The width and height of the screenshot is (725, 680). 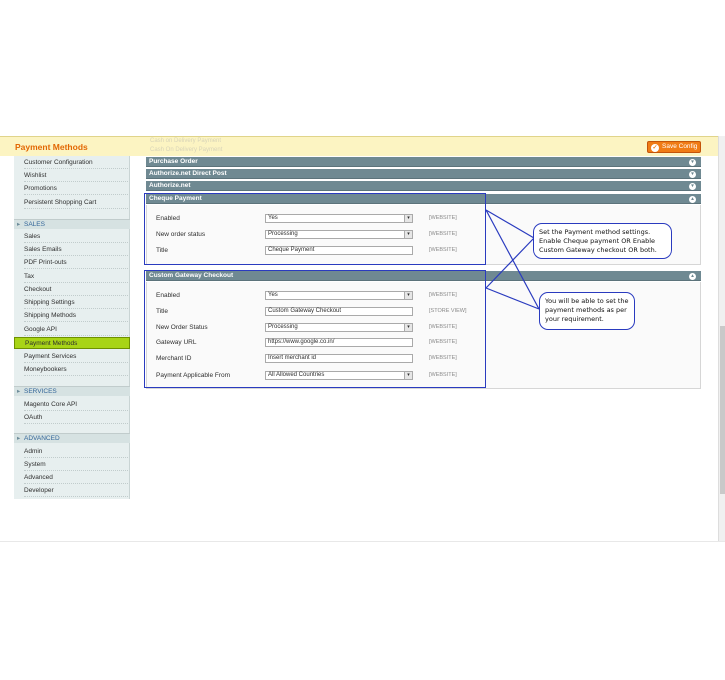 What do you see at coordinates (362, 541) in the screenshot?
I see `page-bottom-divider` at bounding box center [362, 541].